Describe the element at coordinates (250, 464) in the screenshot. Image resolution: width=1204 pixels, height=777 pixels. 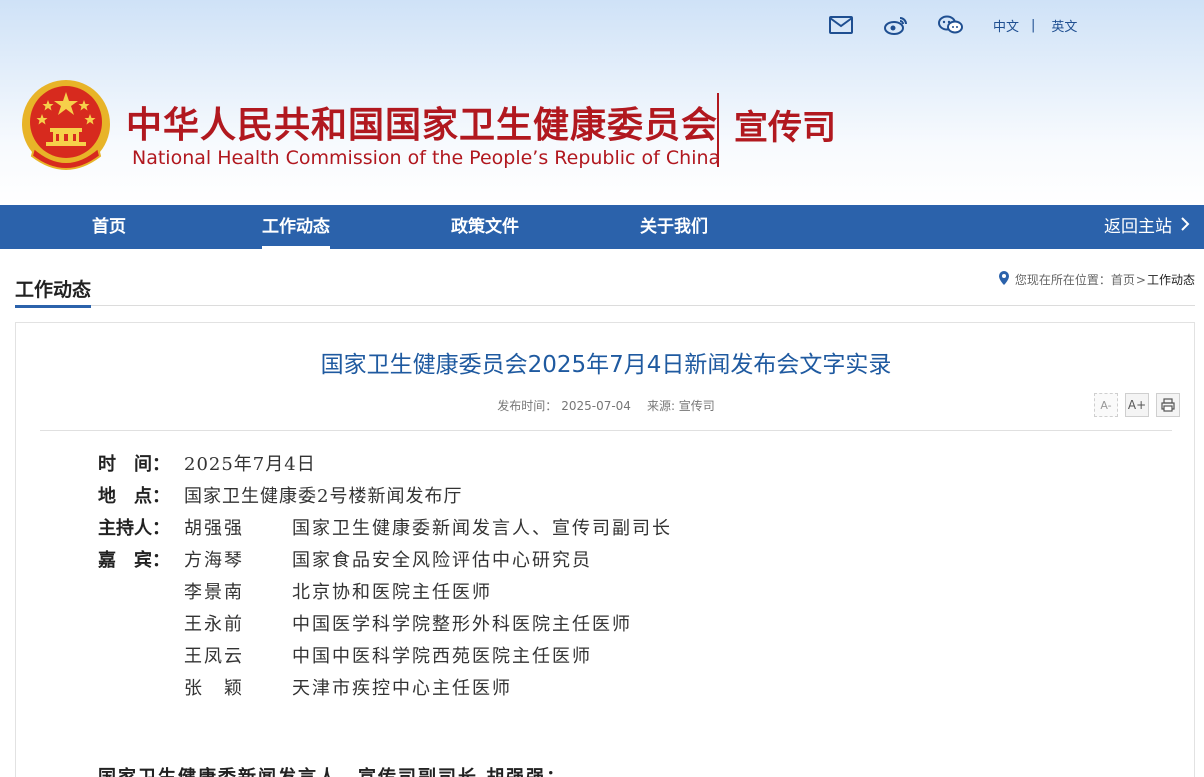
I see `time-value: 2025年7月4日` at that location.